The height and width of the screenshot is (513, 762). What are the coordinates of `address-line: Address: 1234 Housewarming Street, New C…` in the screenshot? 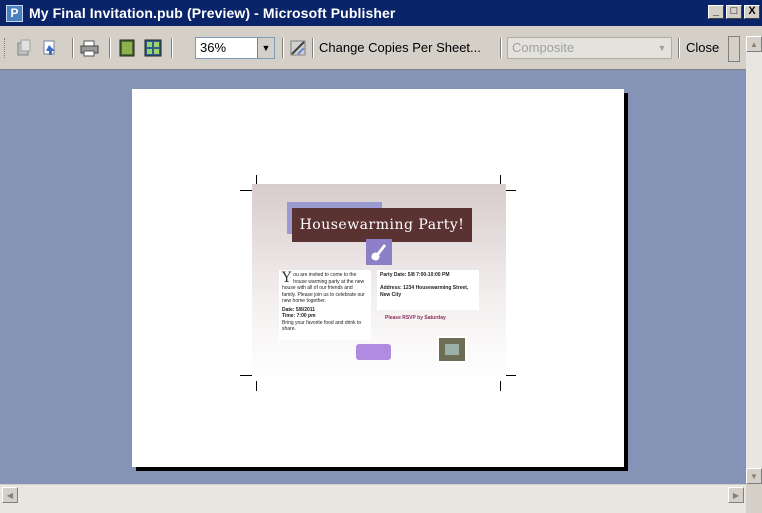 It's located at (424, 291).